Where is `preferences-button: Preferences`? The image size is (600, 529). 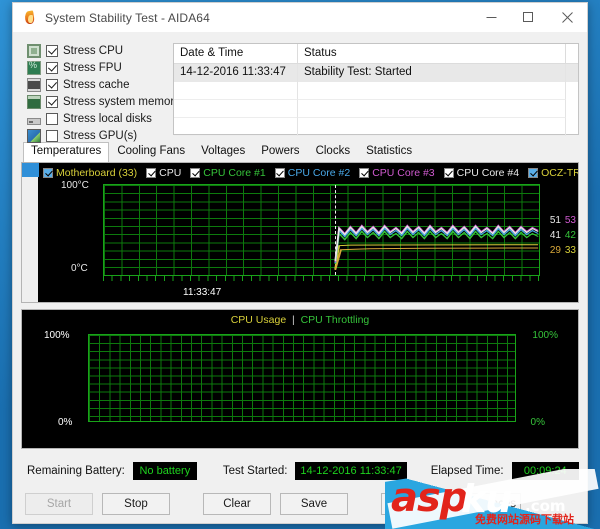
preferences-button: Preferences is located at coordinates (485, 504).